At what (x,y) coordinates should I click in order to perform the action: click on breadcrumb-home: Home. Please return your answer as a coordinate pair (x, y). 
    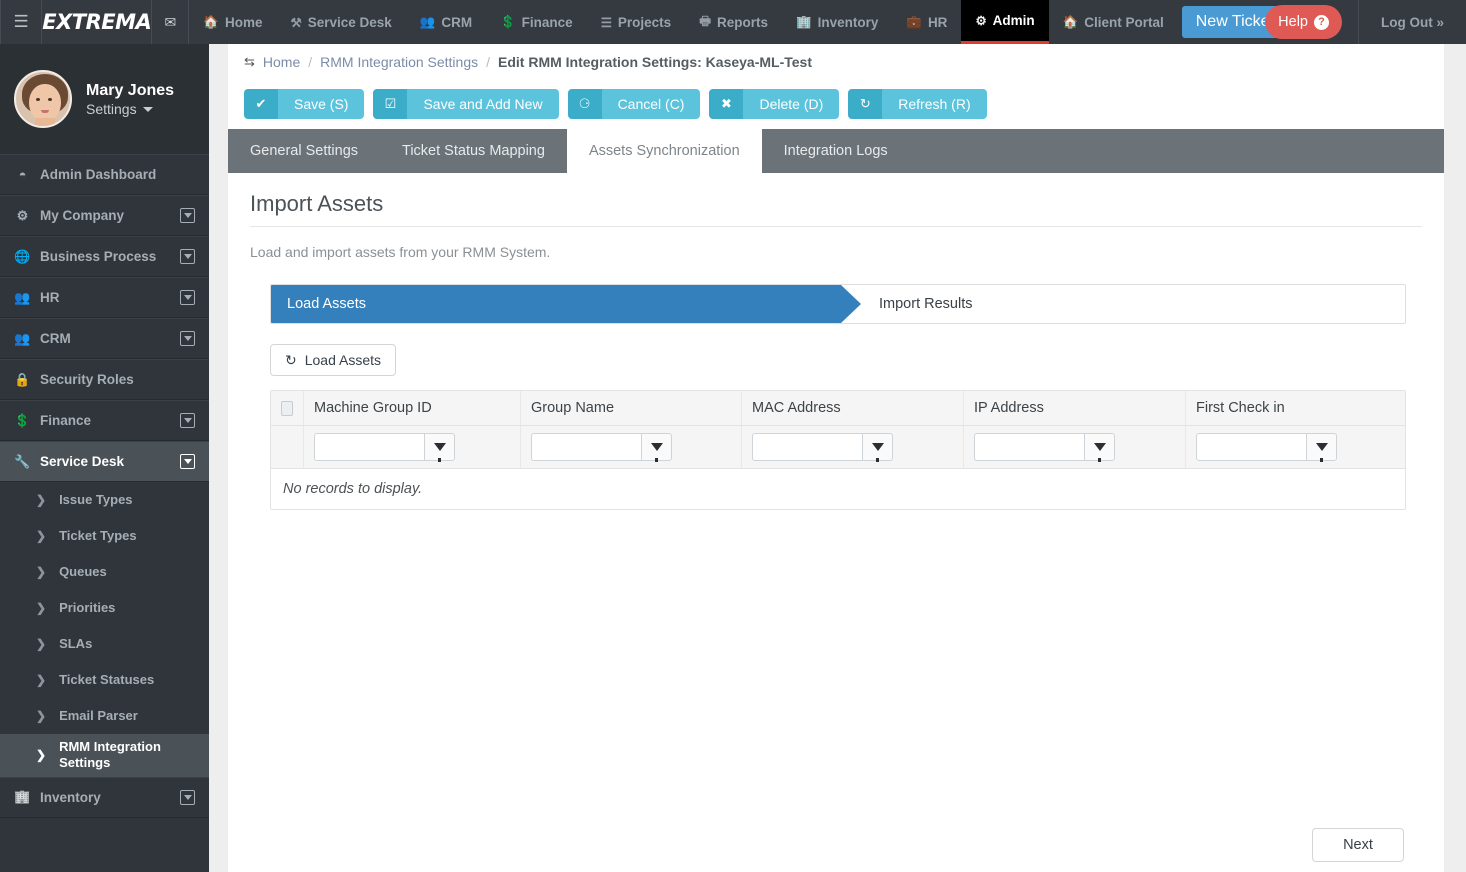
    Looking at the image, I should click on (281, 62).